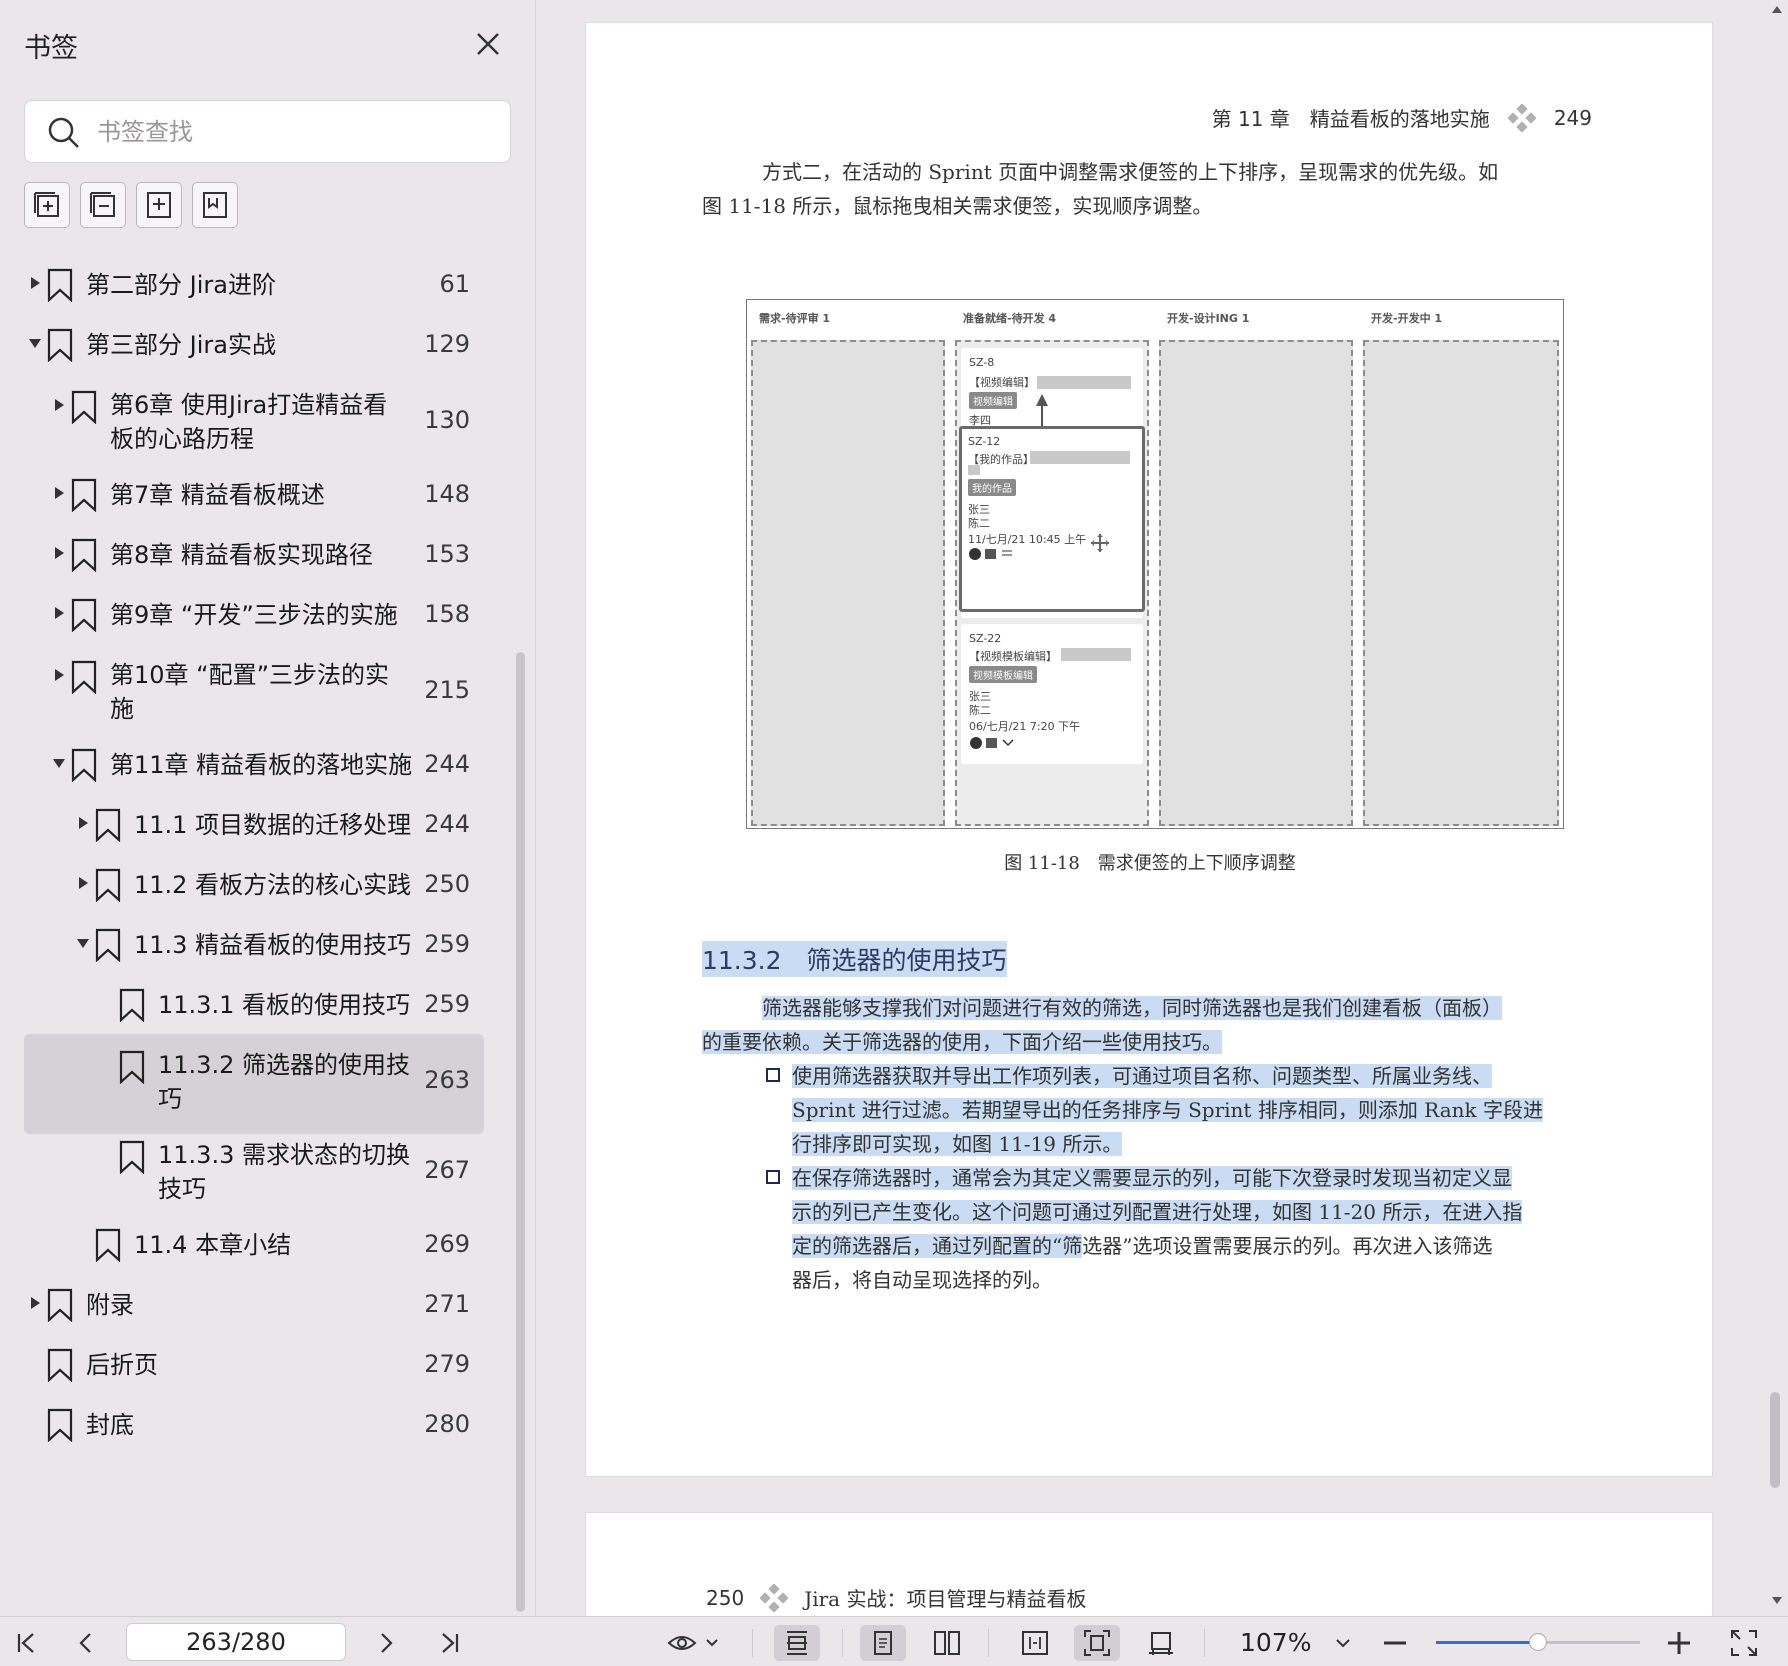 The width and height of the screenshot is (1788, 1666). I want to click on continuous-scroll-icon, so click(797, 1643).